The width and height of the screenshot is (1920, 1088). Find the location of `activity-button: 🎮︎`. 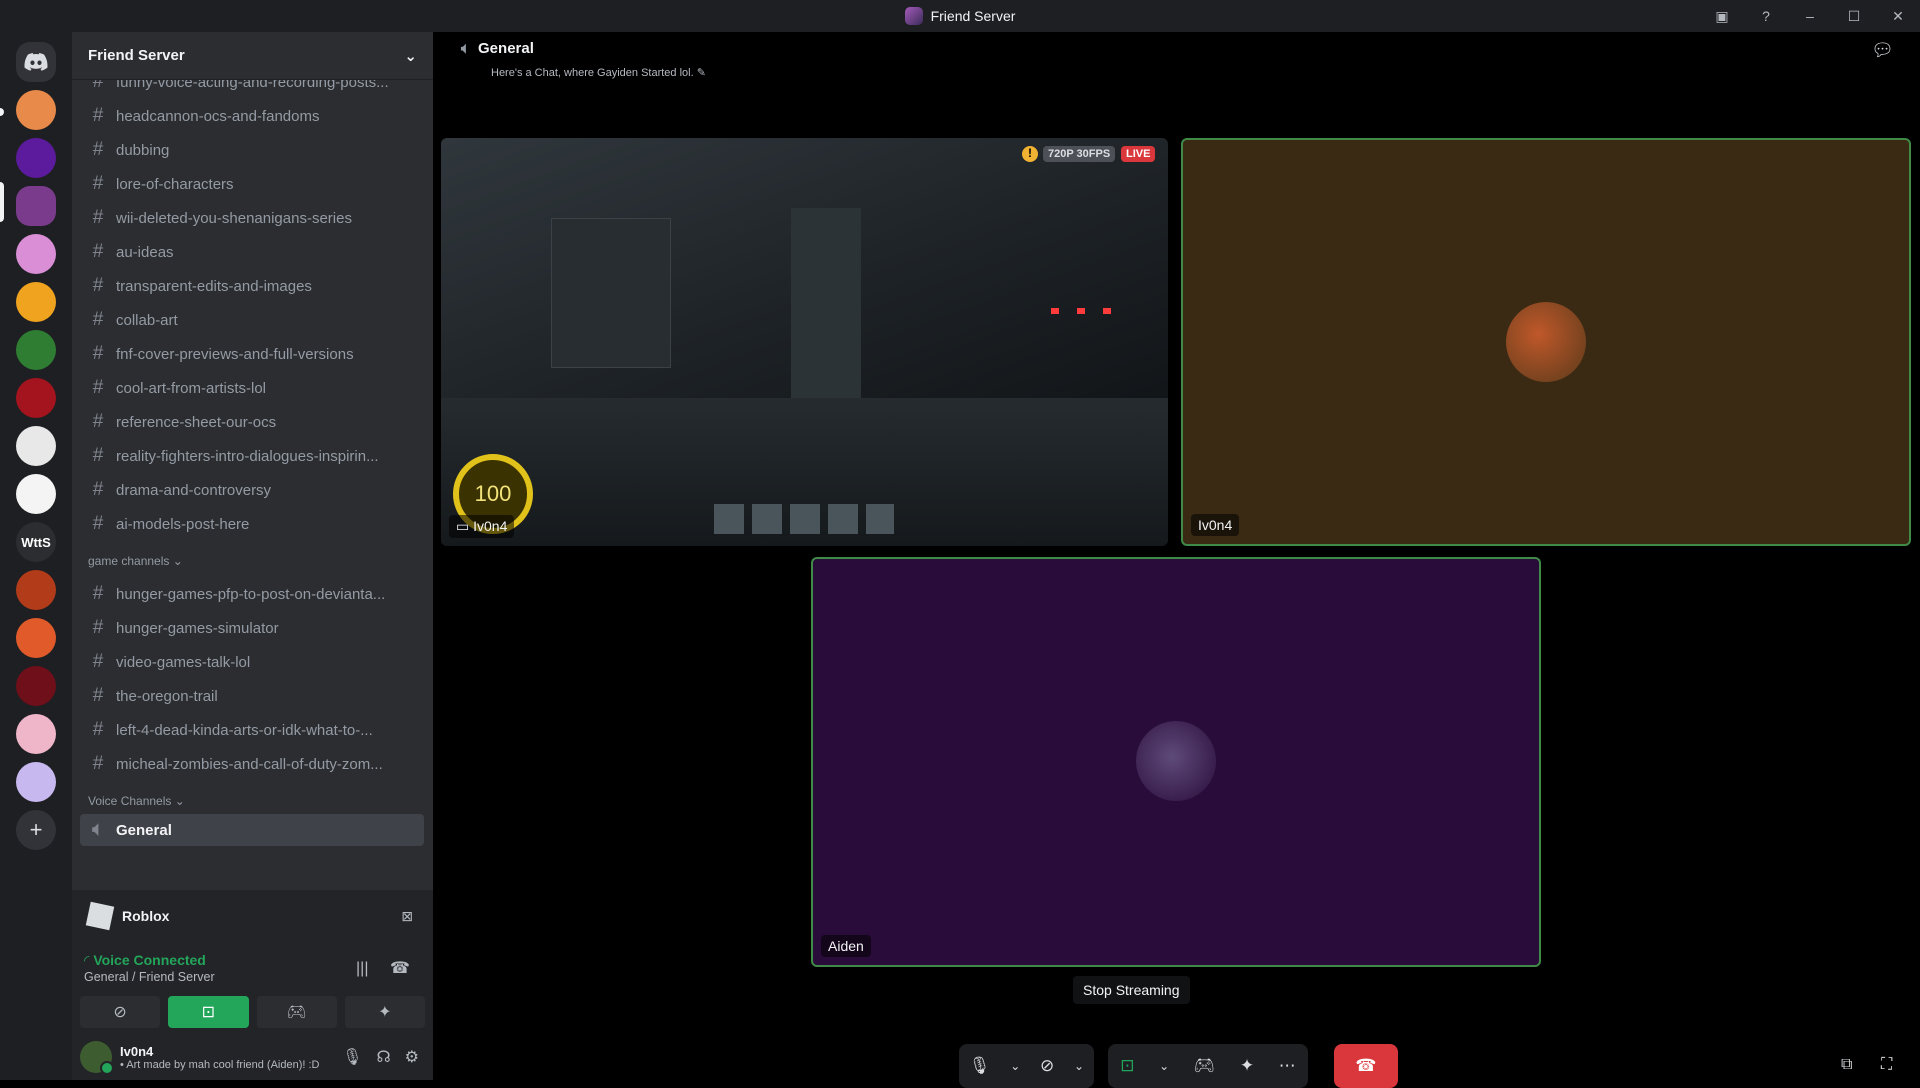

activity-button: 🎮︎ is located at coordinates (296, 1012).